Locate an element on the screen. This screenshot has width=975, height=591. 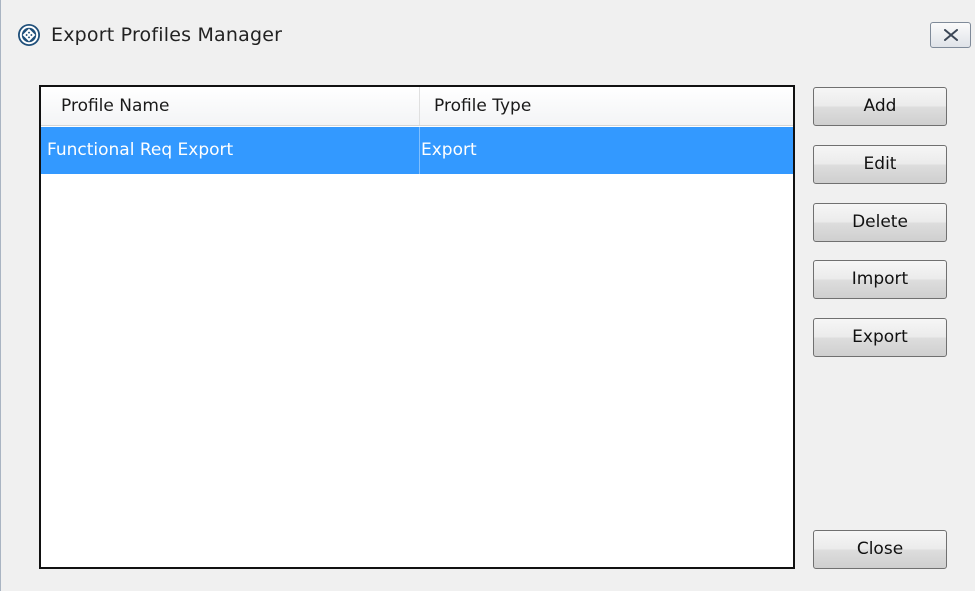
window-close-button is located at coordinates (950, 35).